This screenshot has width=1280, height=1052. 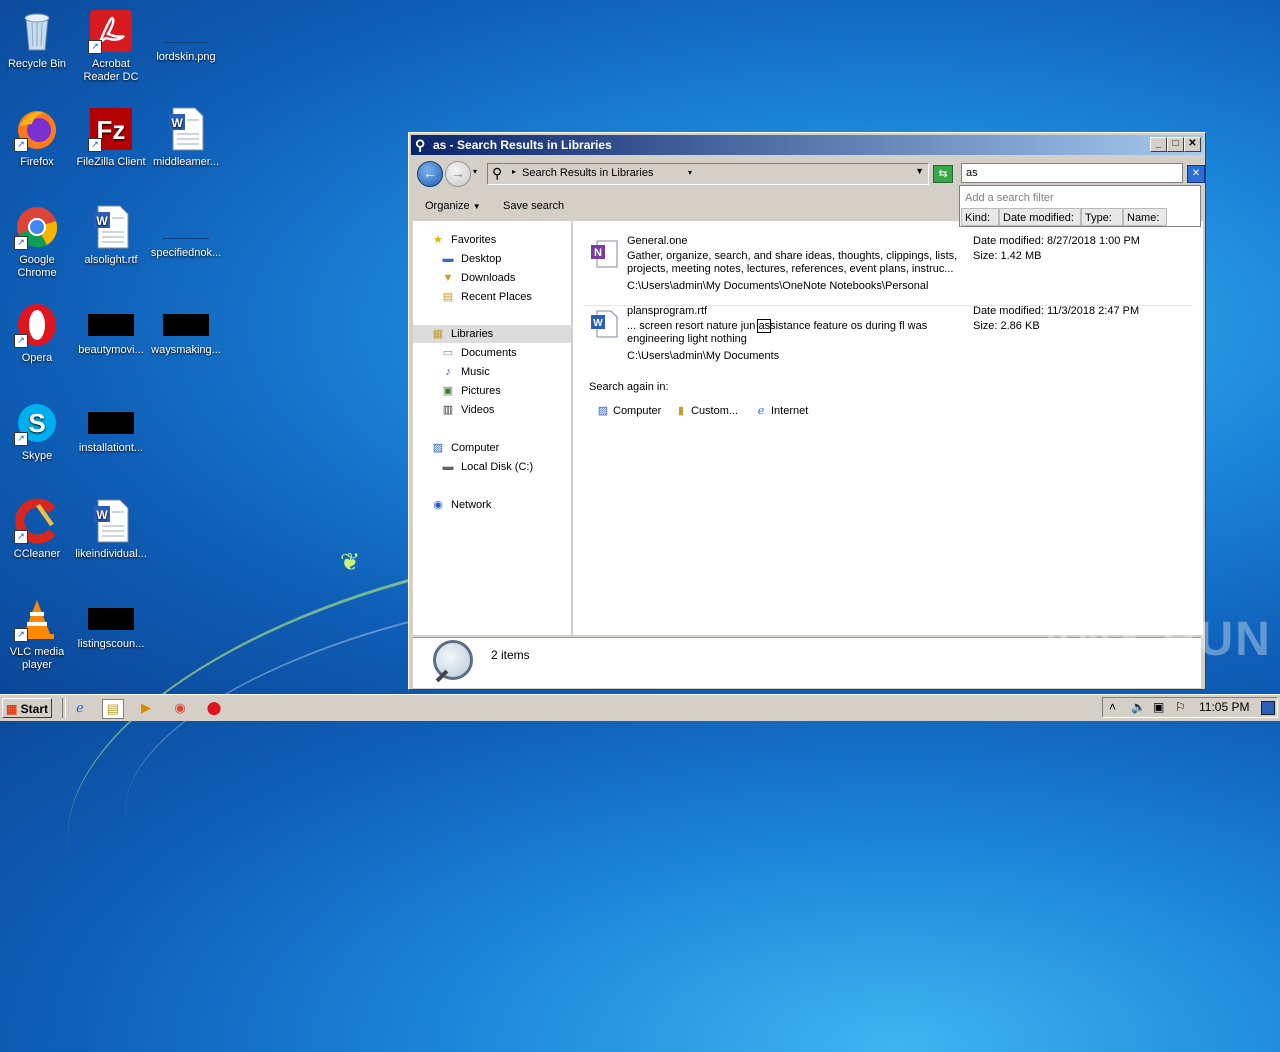 What do you see at coordinates (111, 137) in the screenshot?
I see `desktop-icon-filezilla: Fz ↗ FileZilla Client` at bounding box center [111, 137].